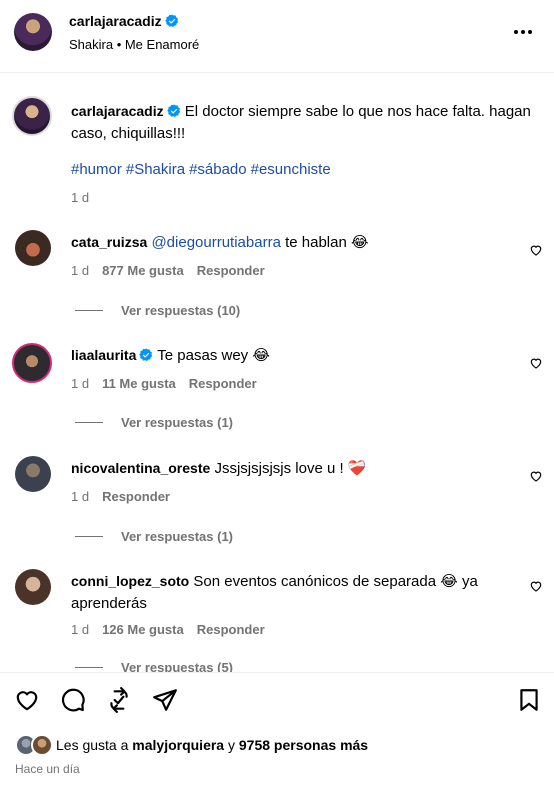 This screenshot has width=554, height=793. I want to click on comment-likes: 126 Me gusta, so click(143, 629).